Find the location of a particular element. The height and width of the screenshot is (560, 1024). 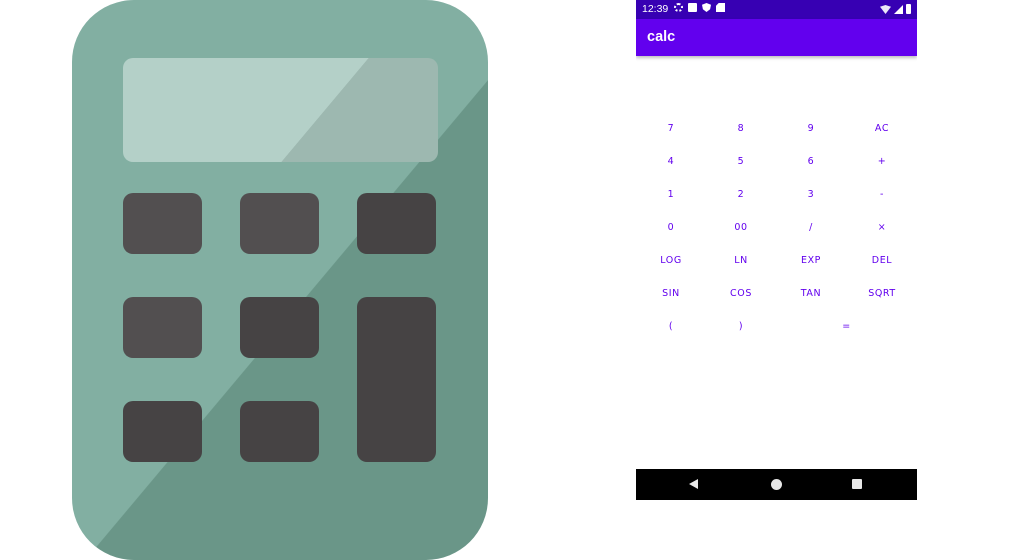

download-box-icon is located at coordinates (692, 7).